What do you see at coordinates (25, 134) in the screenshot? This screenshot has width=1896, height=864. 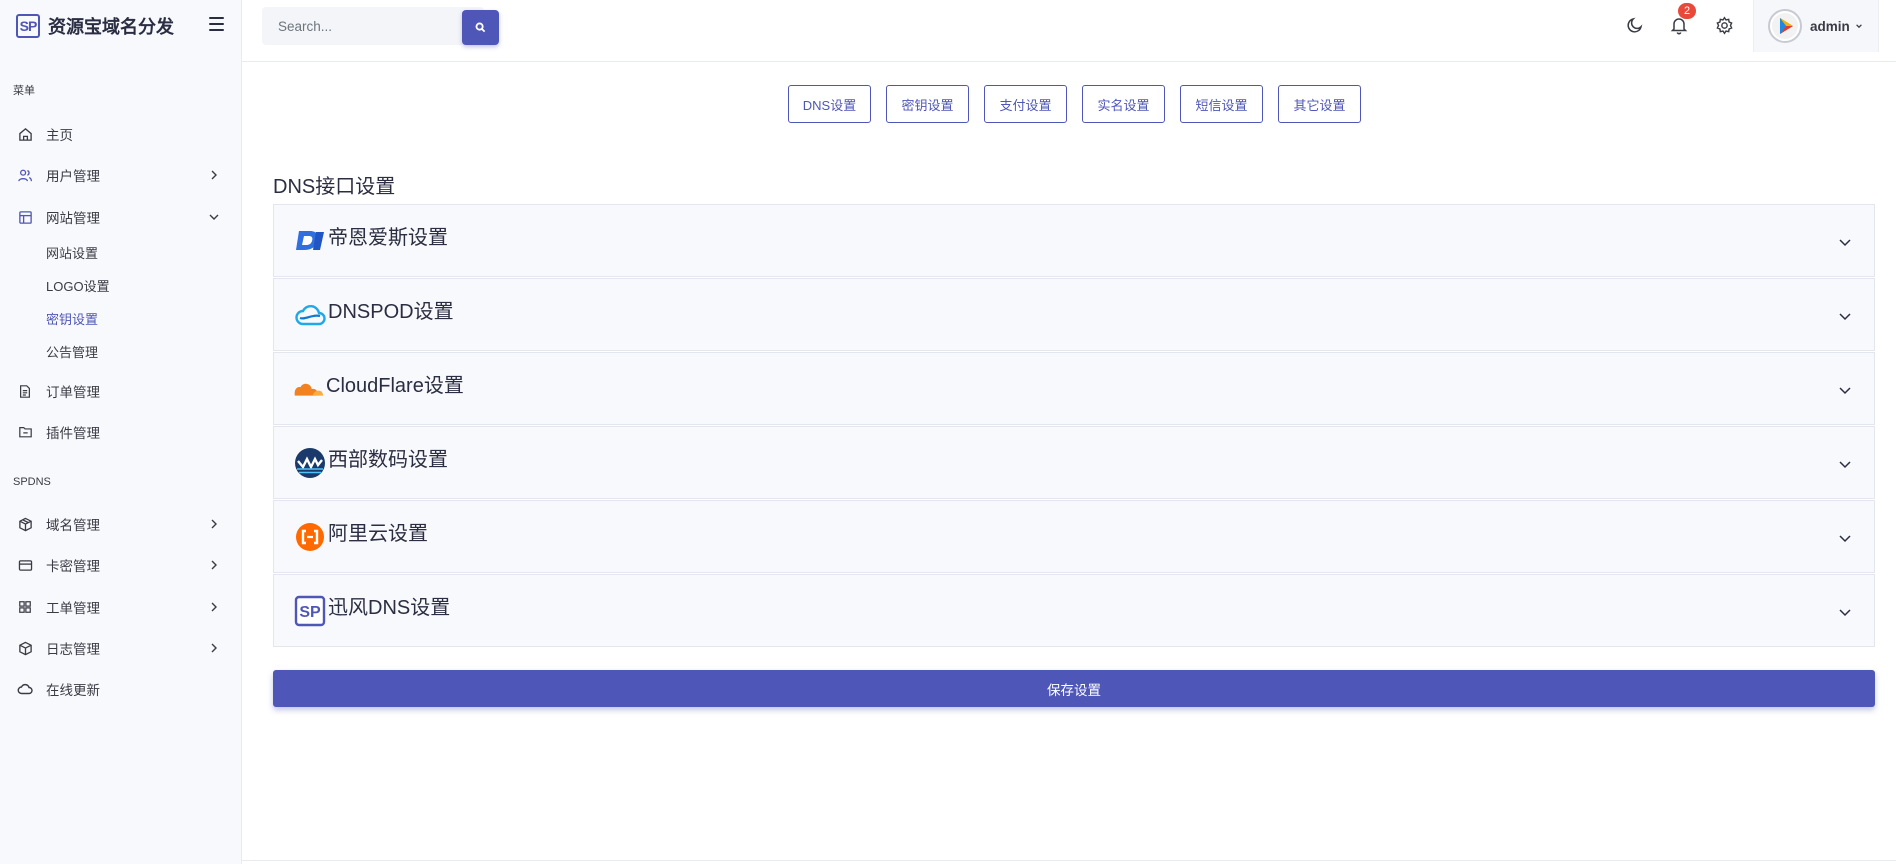 I see `home-icon` at bounding box center [25, 134].